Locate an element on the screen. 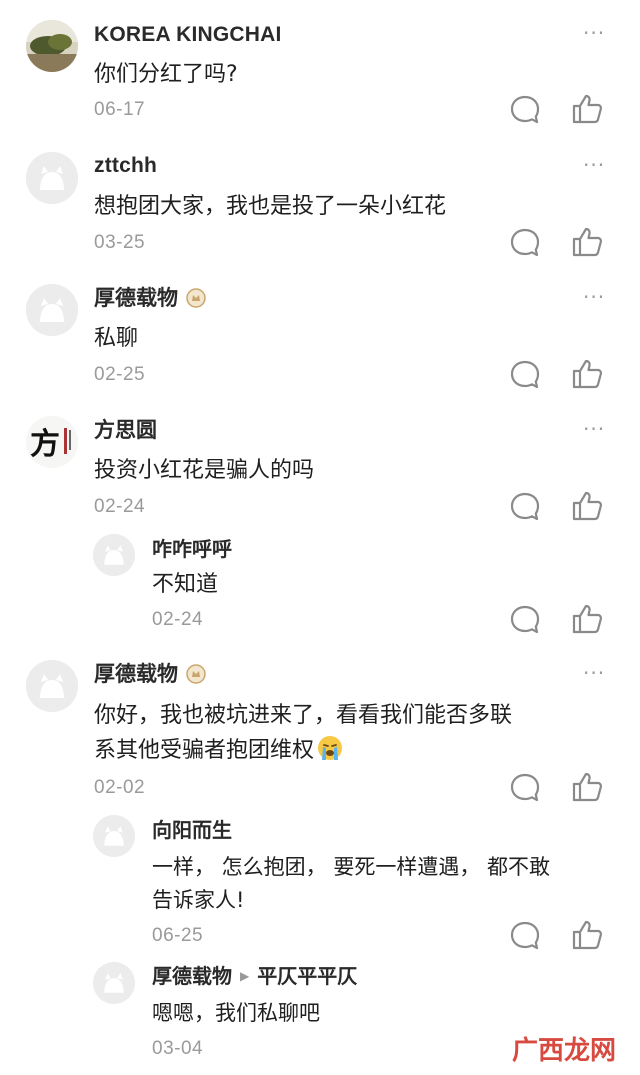  comment-date: 03-25 is located at coordinates (120, 242).